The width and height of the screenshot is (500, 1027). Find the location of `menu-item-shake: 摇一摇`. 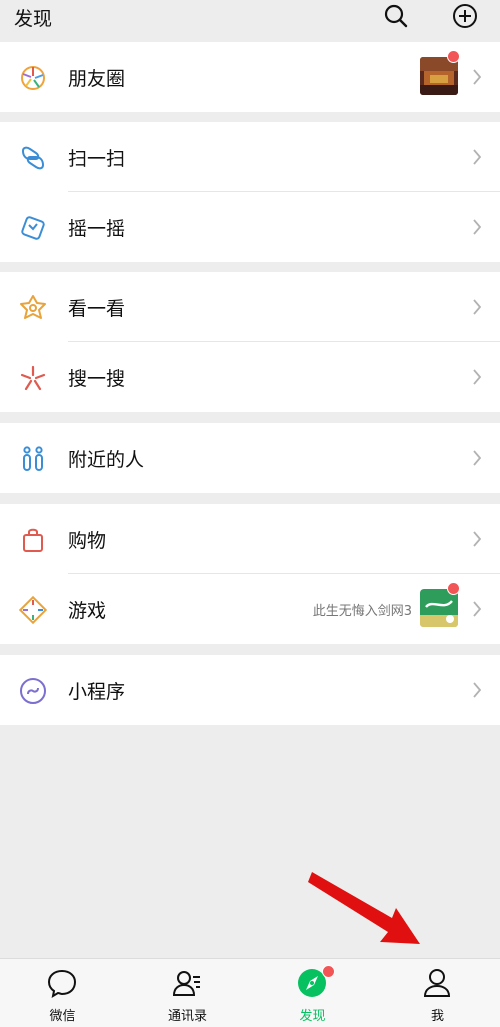

menu-item-shake: 摇一摇 is located at coordinates (250, 227).